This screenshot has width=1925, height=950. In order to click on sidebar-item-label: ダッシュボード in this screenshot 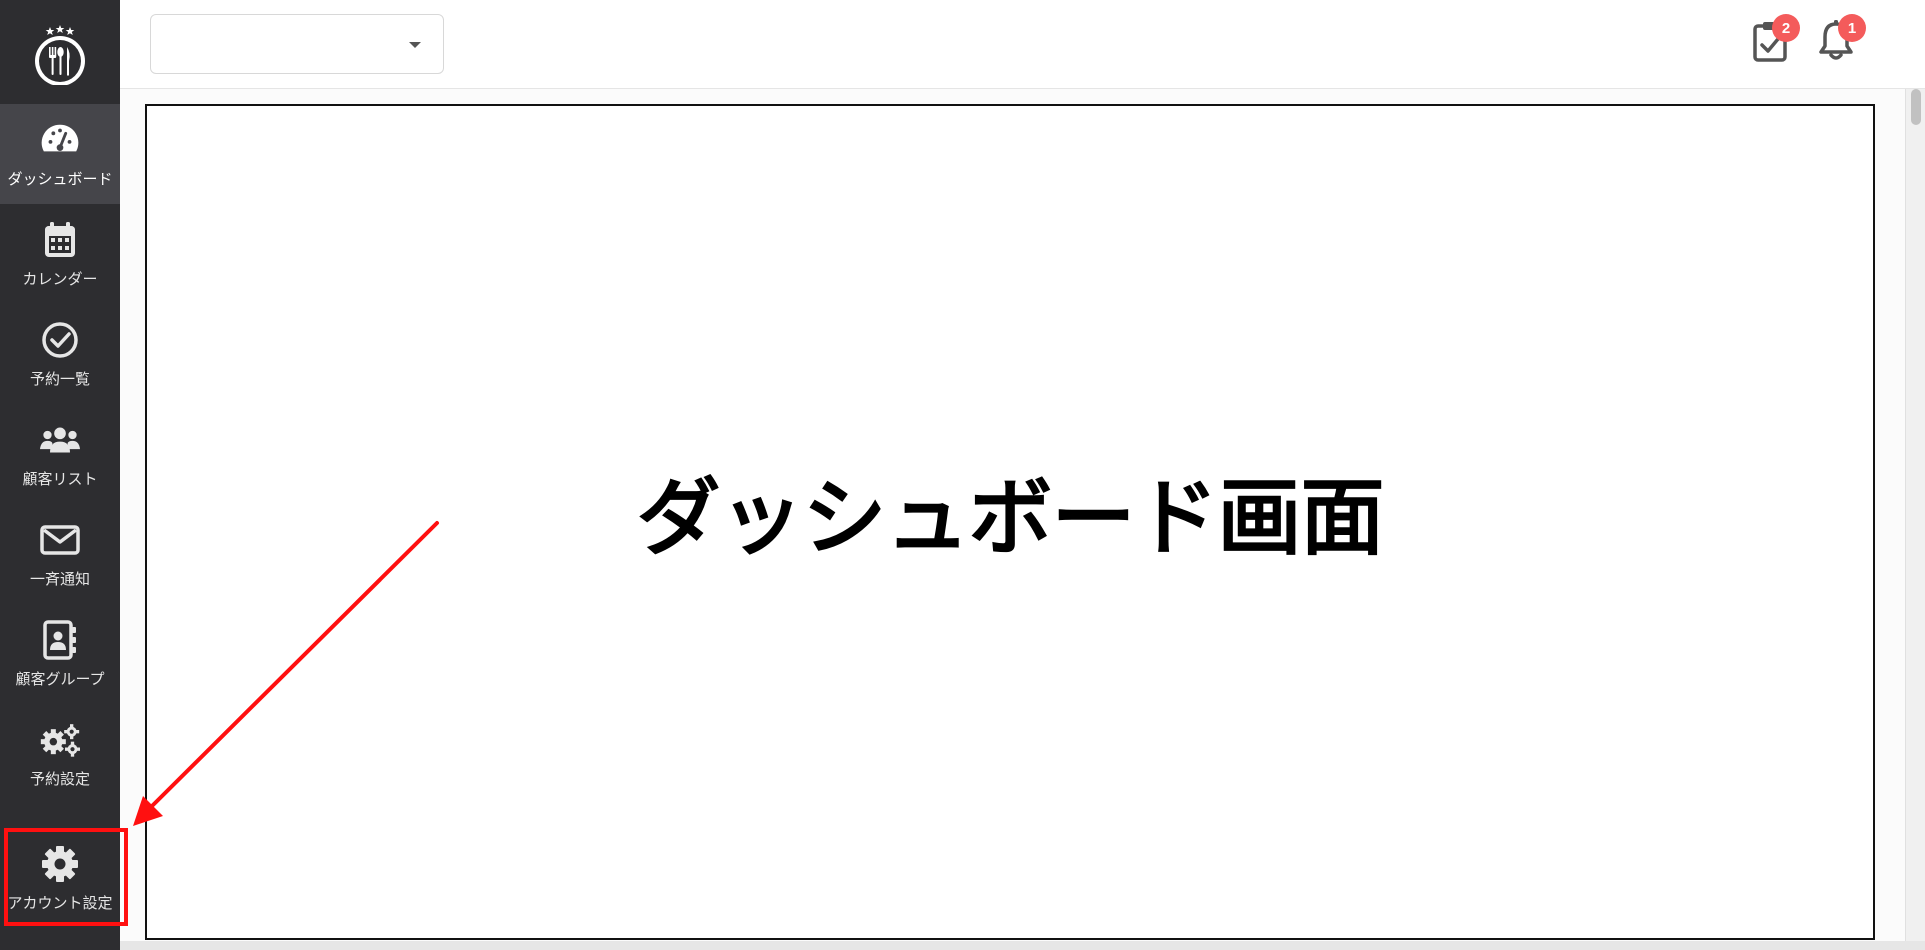, I will do `click(60, 178)`.